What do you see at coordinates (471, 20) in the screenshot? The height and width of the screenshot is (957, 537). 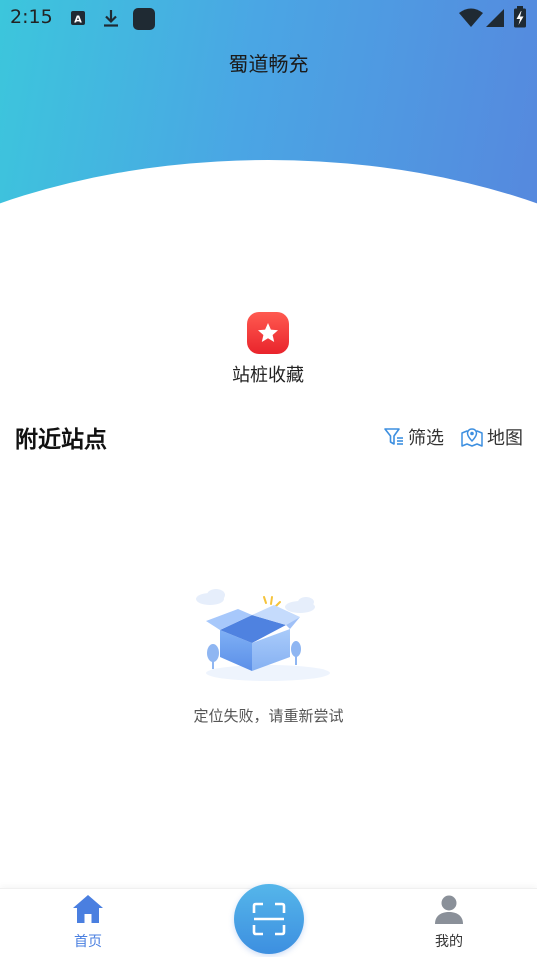 I see `wifi-icon` at bounding box center [471, 20].